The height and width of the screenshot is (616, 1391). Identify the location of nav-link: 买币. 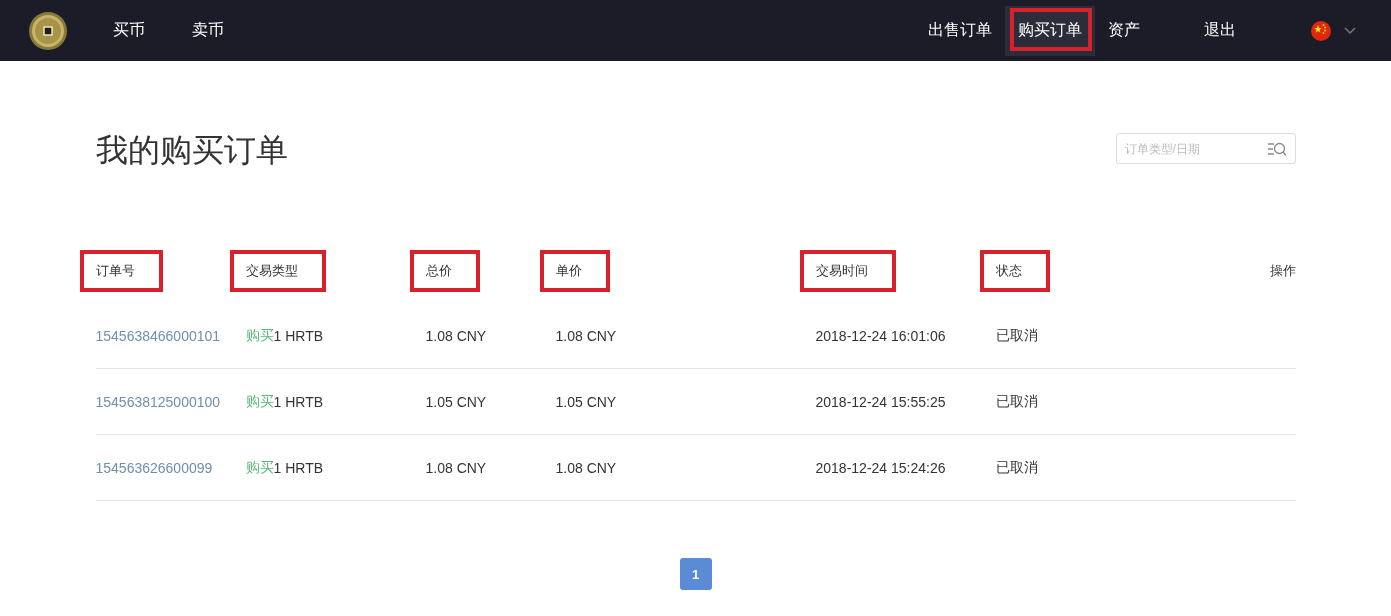
(129, 30).